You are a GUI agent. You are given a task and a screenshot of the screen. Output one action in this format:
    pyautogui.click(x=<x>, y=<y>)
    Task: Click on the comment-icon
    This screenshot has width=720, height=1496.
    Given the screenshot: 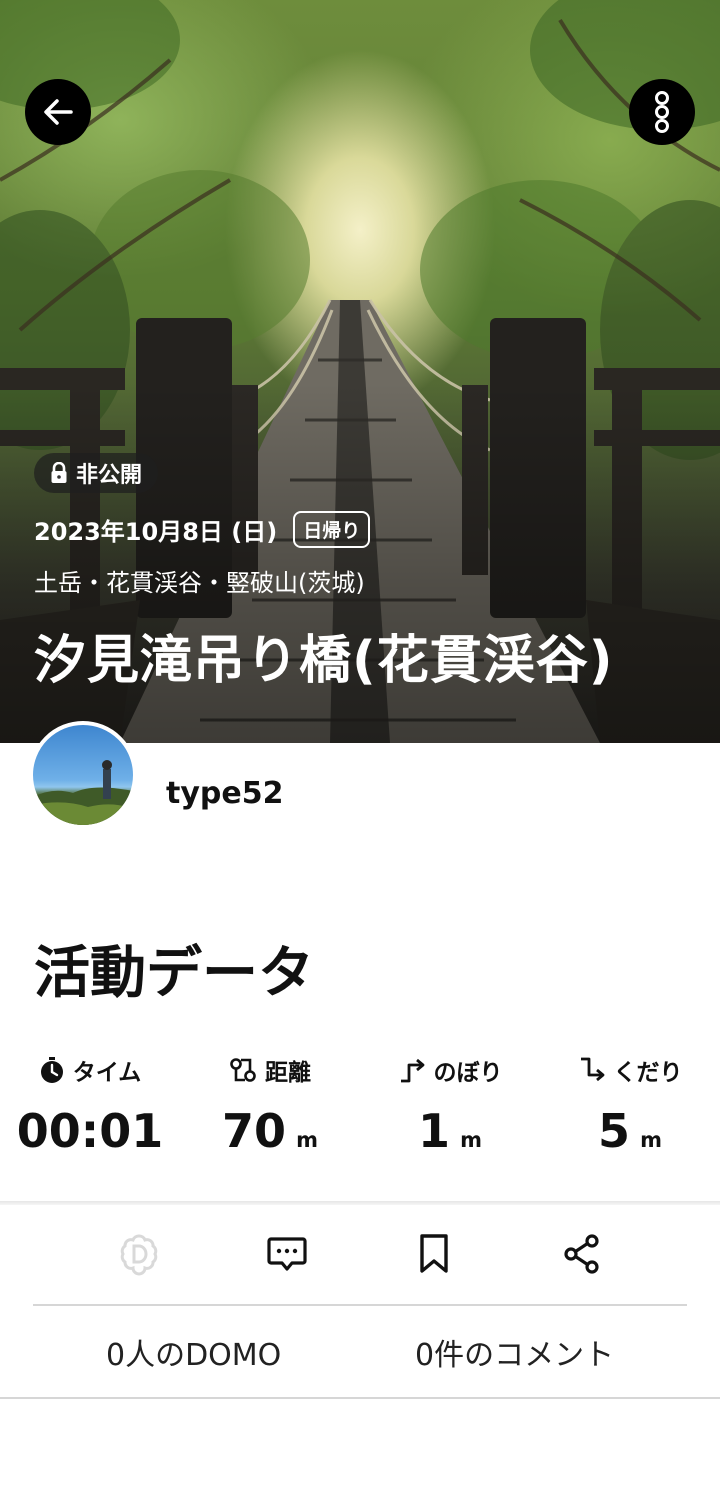 What is the action you would take?
    pyautogui.click(x=287, y=1254)
    